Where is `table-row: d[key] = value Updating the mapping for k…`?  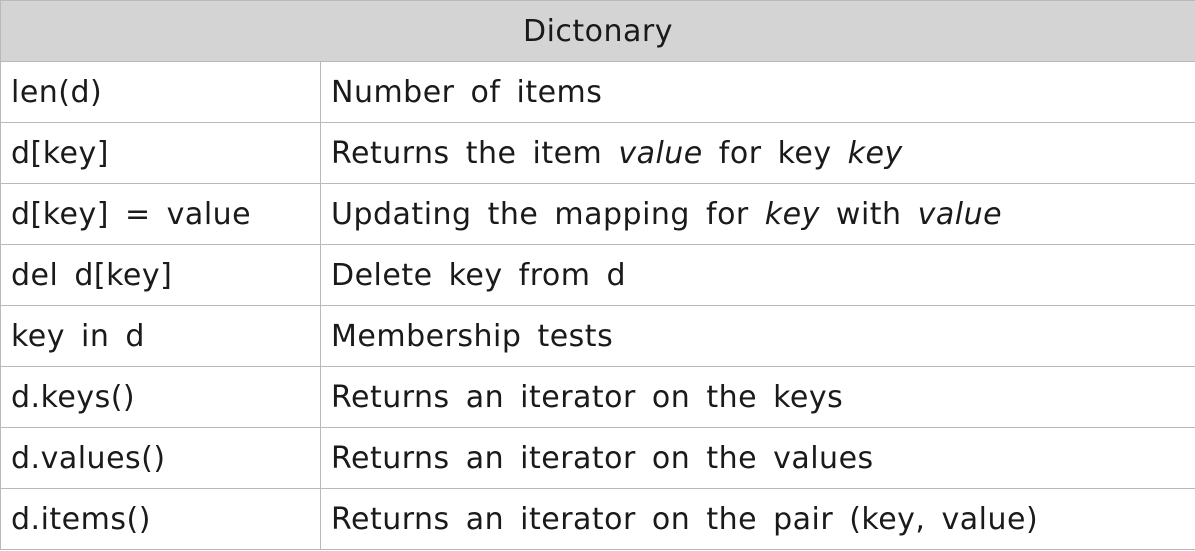
table-row: d[key] = value Updating the mapping for k… is located at coordinates (597, 214).